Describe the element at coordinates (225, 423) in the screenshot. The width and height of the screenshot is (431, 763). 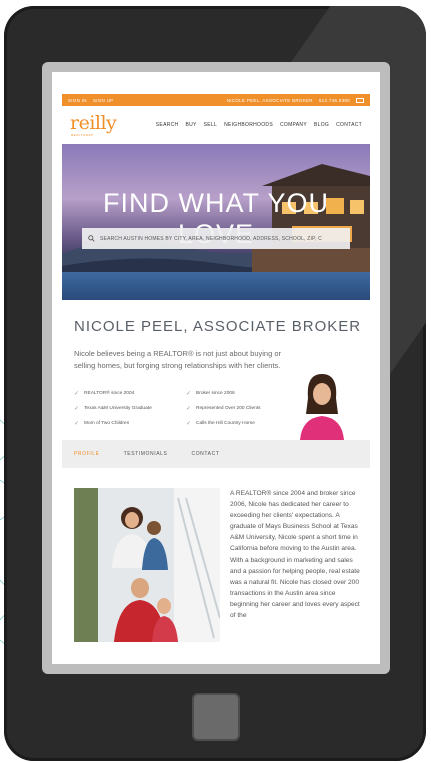
I see `fact-text: Calls the Hill Country Home` at that location.